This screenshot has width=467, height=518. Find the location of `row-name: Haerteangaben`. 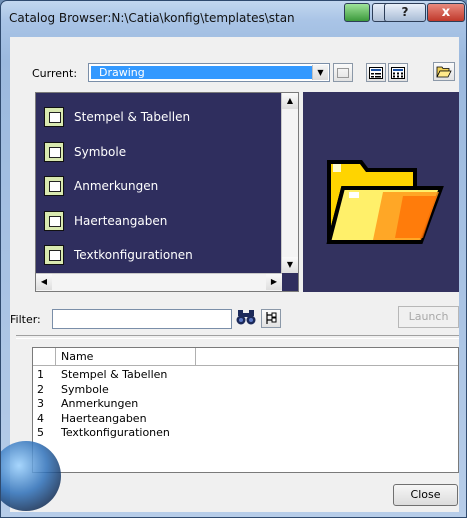

row-name: Haerteangaben is located at coordinates (104, 418).